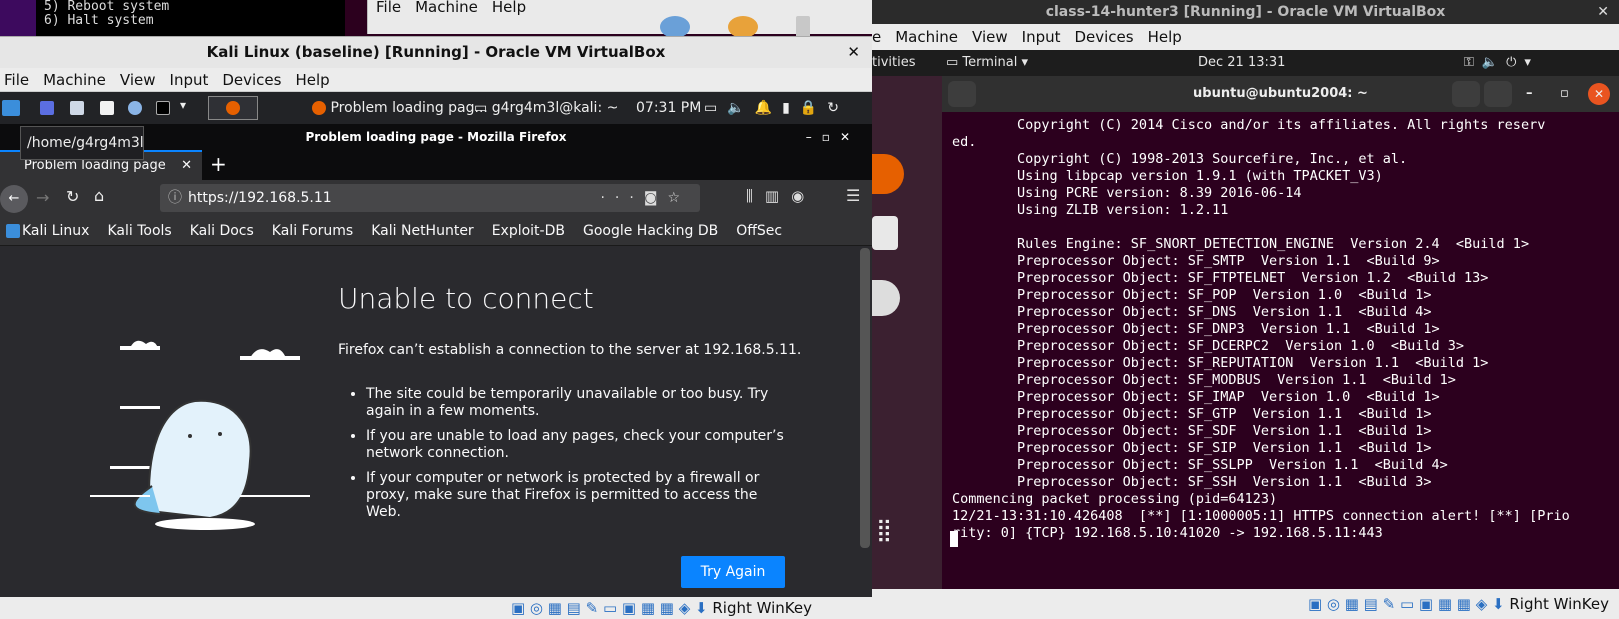 This screenshot has height=619, width=1619. Describe the element at coordinates (1127, 193) in the screenshot. I see `terminal-line: Using PCRE version: 8.39 2016-06-14` at that location.